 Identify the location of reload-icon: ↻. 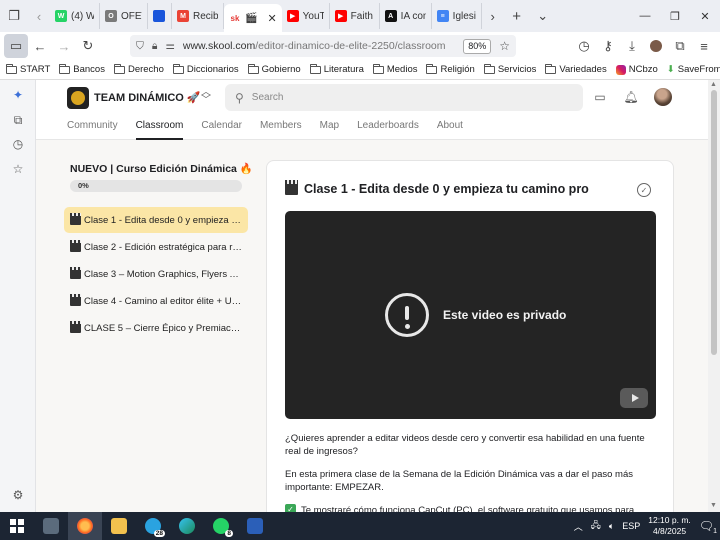
(88, 46).